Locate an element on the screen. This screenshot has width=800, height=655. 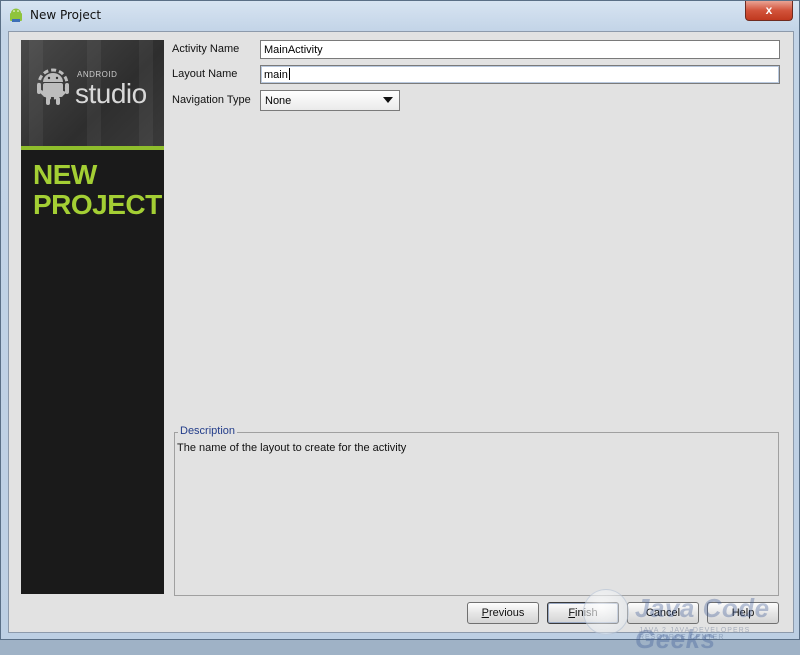
title-bar: New Project x is located at coordinates (400, 16).